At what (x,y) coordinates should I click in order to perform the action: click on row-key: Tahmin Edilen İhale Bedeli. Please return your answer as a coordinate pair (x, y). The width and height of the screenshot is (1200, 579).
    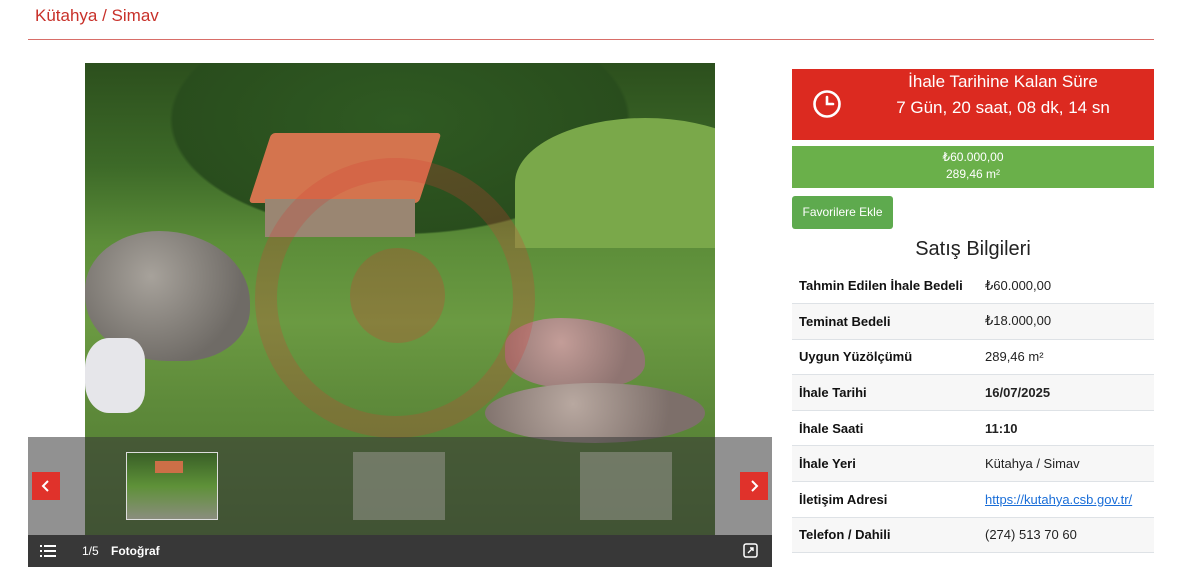
    Looking at the image, I should click on (885, 286).